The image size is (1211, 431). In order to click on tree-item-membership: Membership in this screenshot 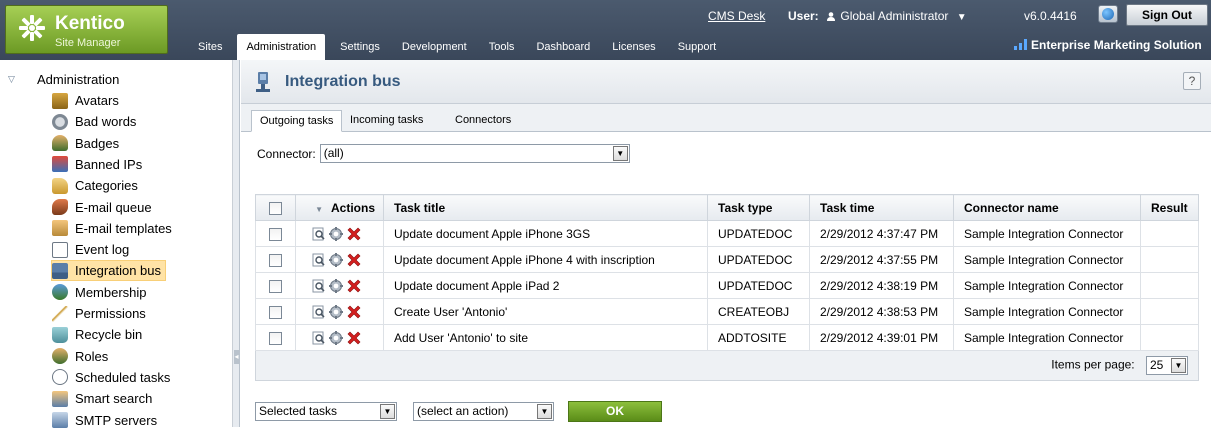, I will do `click(101, 292)`.